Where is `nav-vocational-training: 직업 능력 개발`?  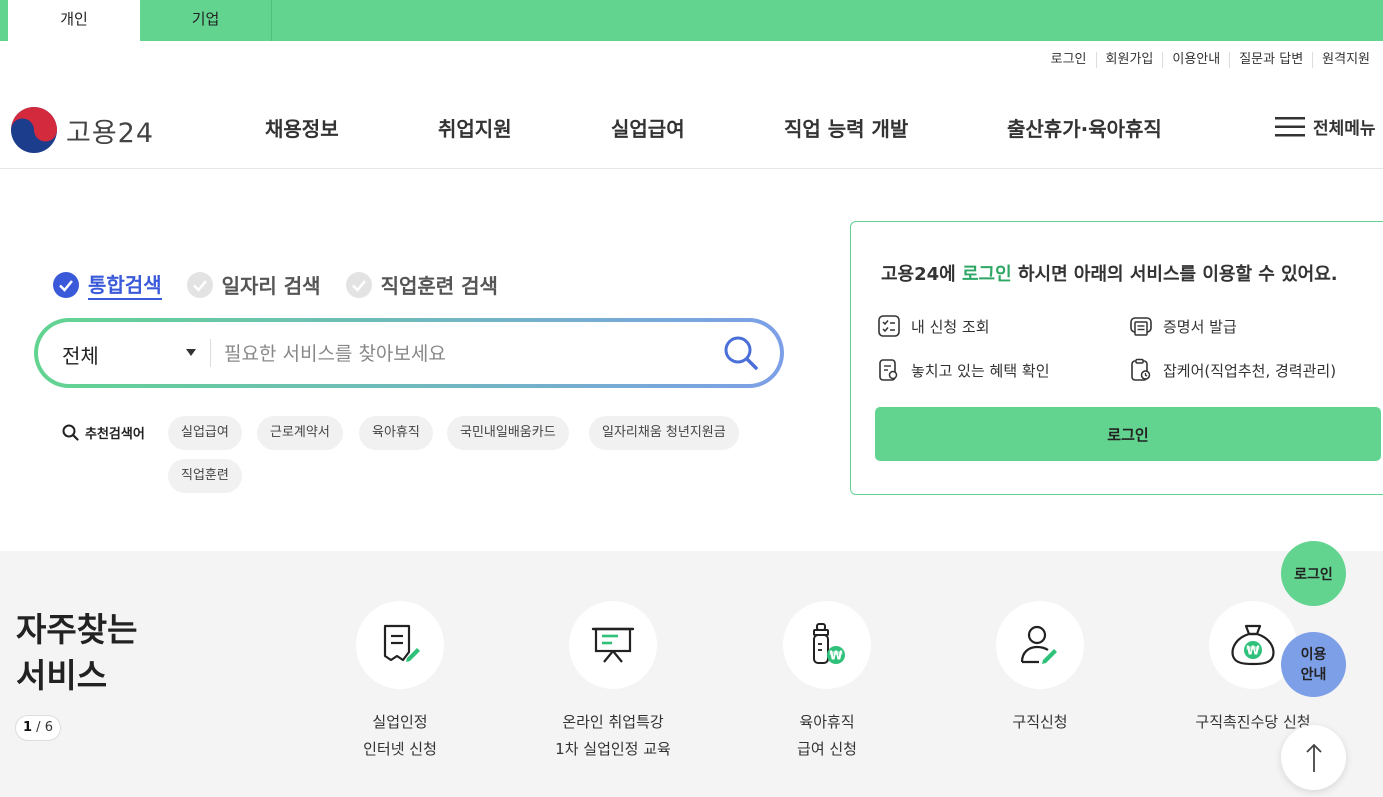
nav-vocational-training: 직업 능력 개발 is located at coordinates (846, 127).